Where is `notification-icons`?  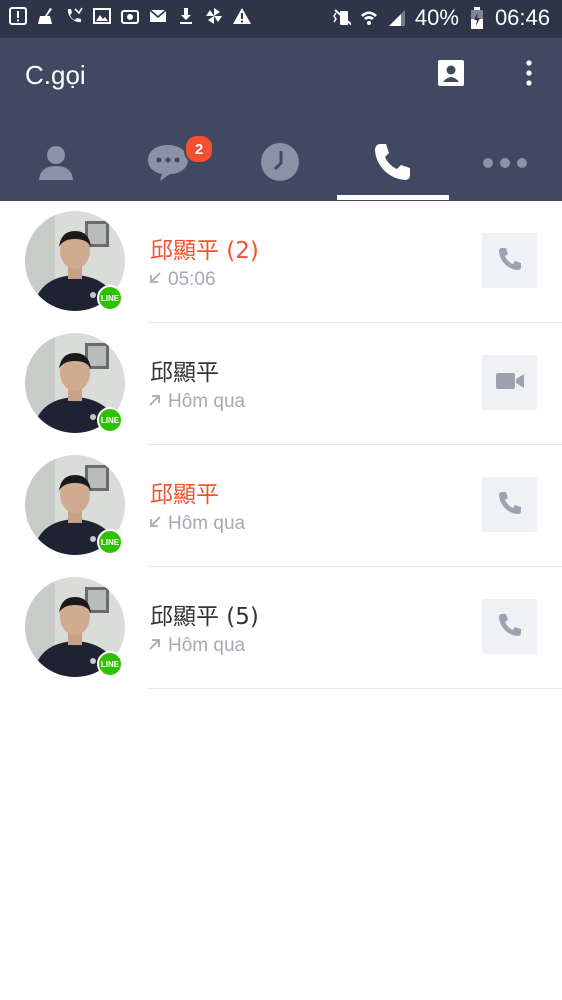
notification-icons is located at coordinates (130, 16).